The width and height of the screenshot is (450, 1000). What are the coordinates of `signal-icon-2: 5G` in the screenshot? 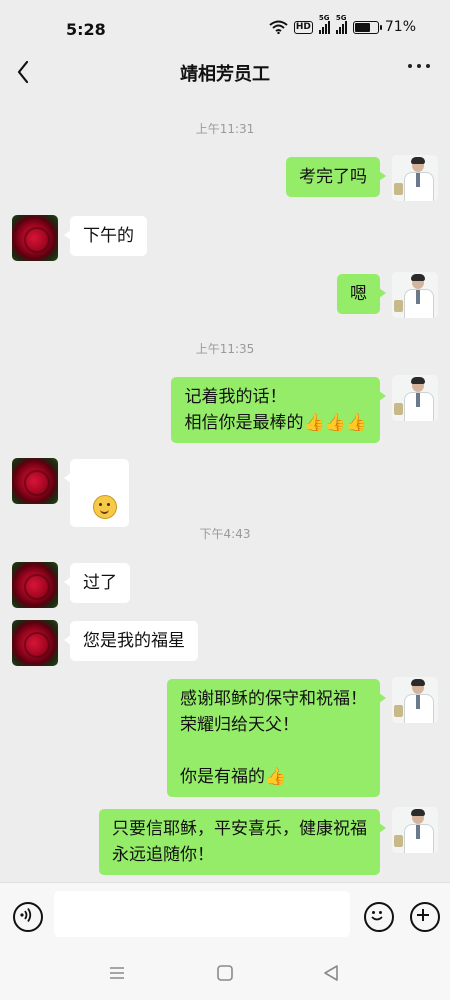 It's located at (341, 24).